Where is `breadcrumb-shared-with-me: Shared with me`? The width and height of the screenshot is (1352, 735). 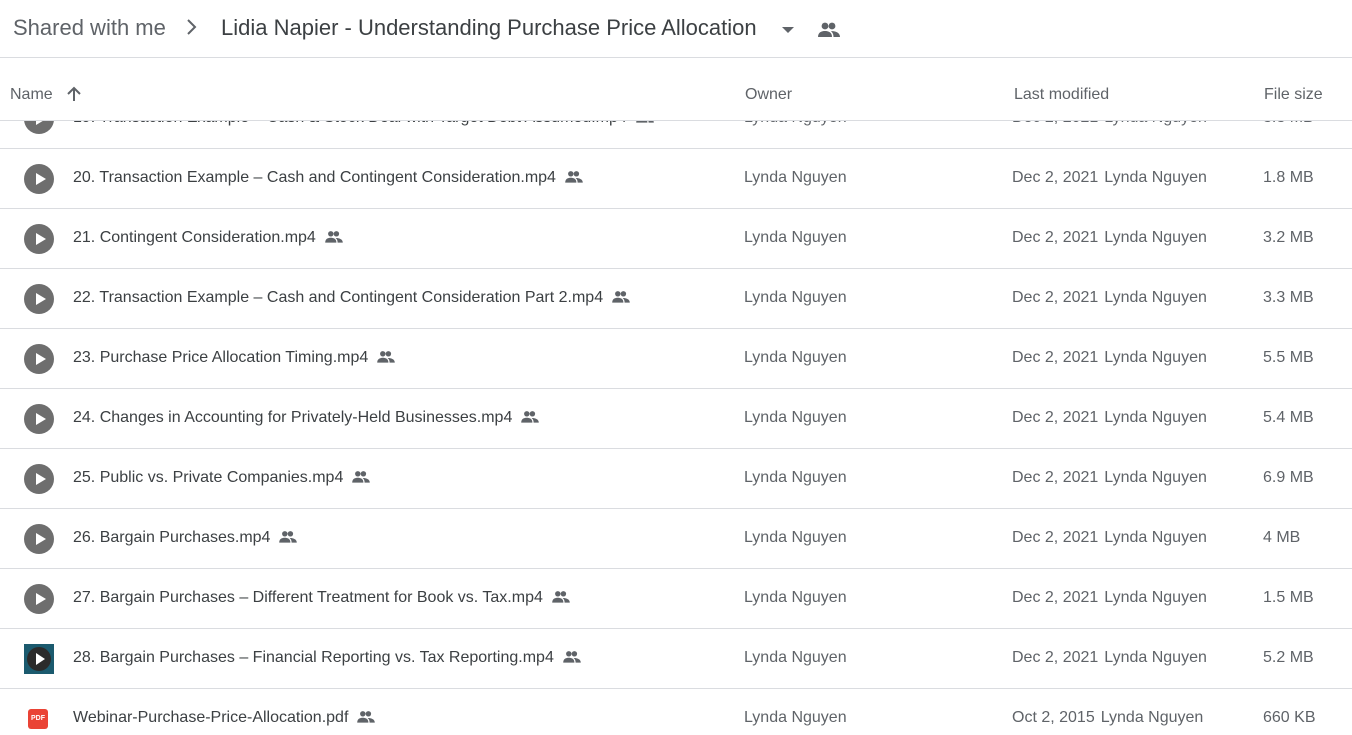 breadcrumb-shared-with-me: Shared with me is located at coordinates (89, 28).